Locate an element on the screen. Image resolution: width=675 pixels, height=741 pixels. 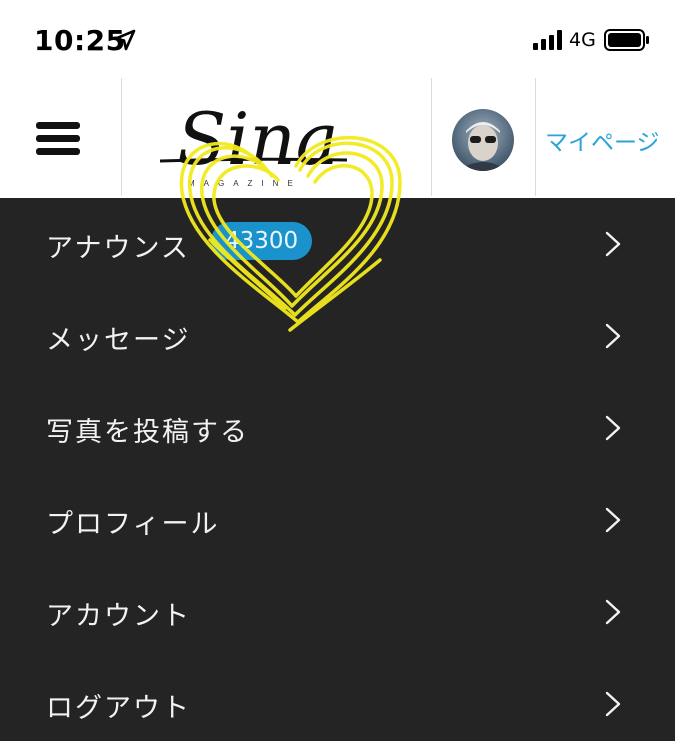
menu-item-account: アカウント is located at coordinates (337, 611).